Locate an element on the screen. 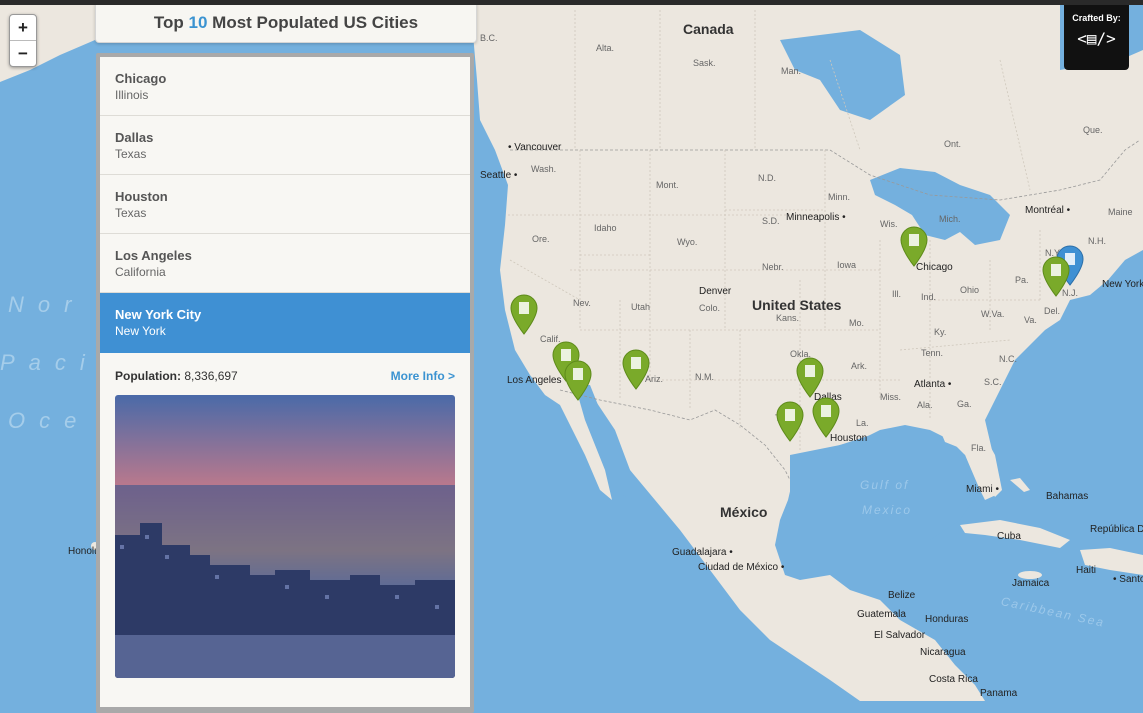 This screenshot has width=1143, height=713. page-title: Top 10 Most Populated US Cities is located at coordinates (286, 23).